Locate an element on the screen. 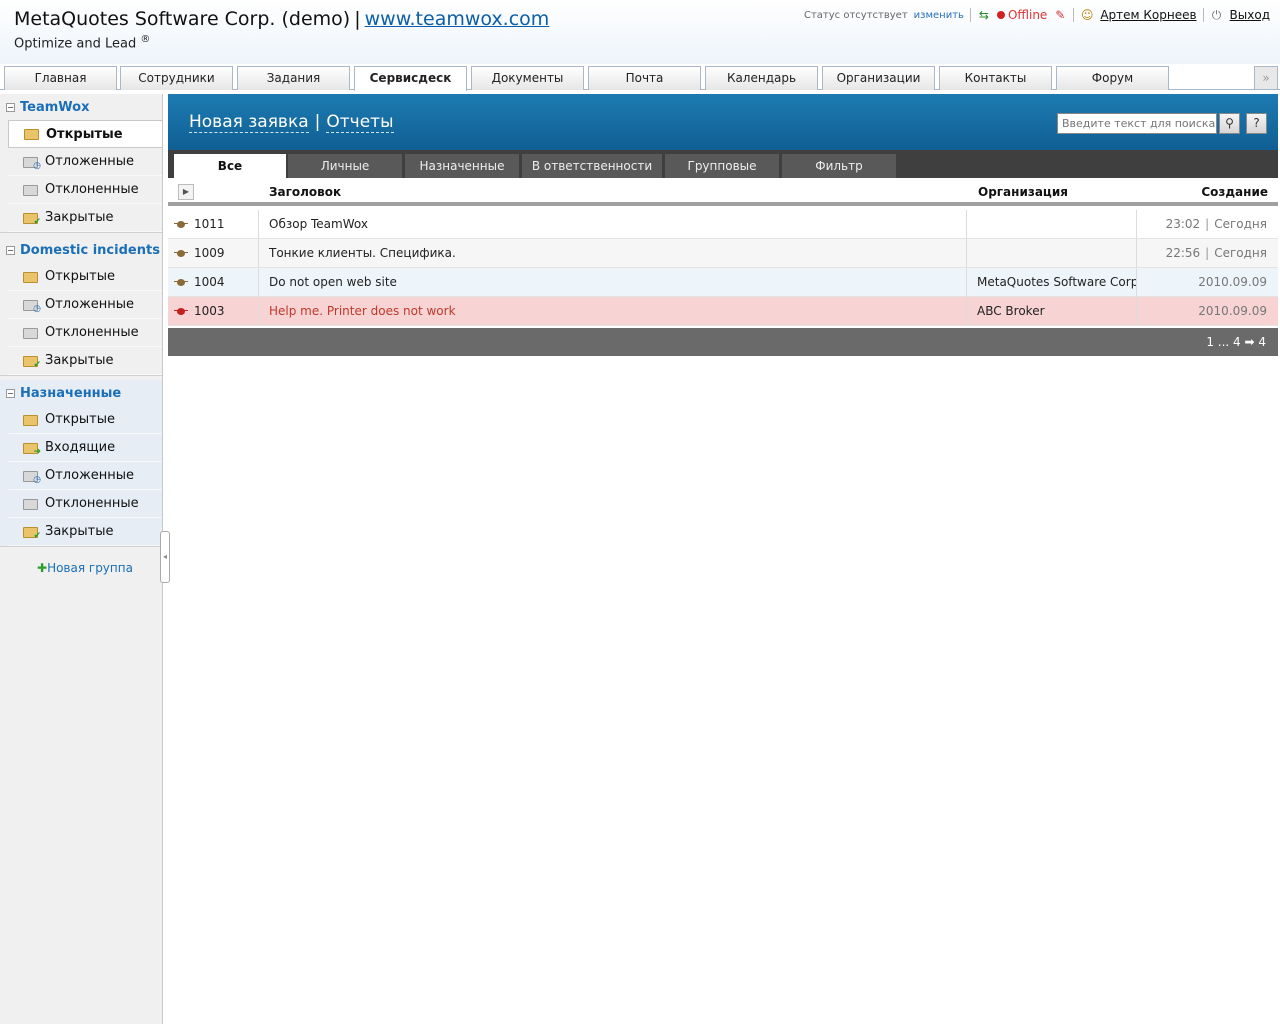 Image resolution: width=1280 pixels, height=1024 pixels. logout-link: Выход is located at coordinates (1250, 15).